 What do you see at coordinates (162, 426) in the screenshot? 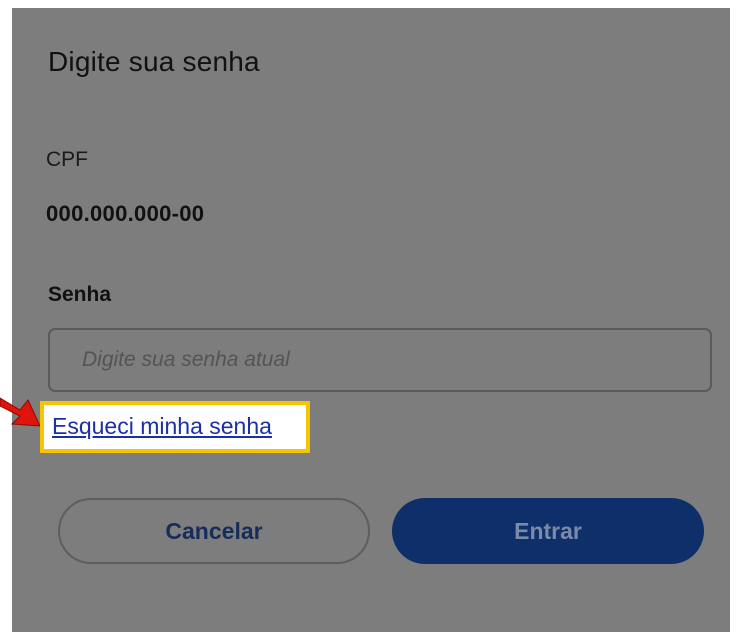
I see `forgot-password-link: Esqueci minha senha` at bounding box center [162, 426].